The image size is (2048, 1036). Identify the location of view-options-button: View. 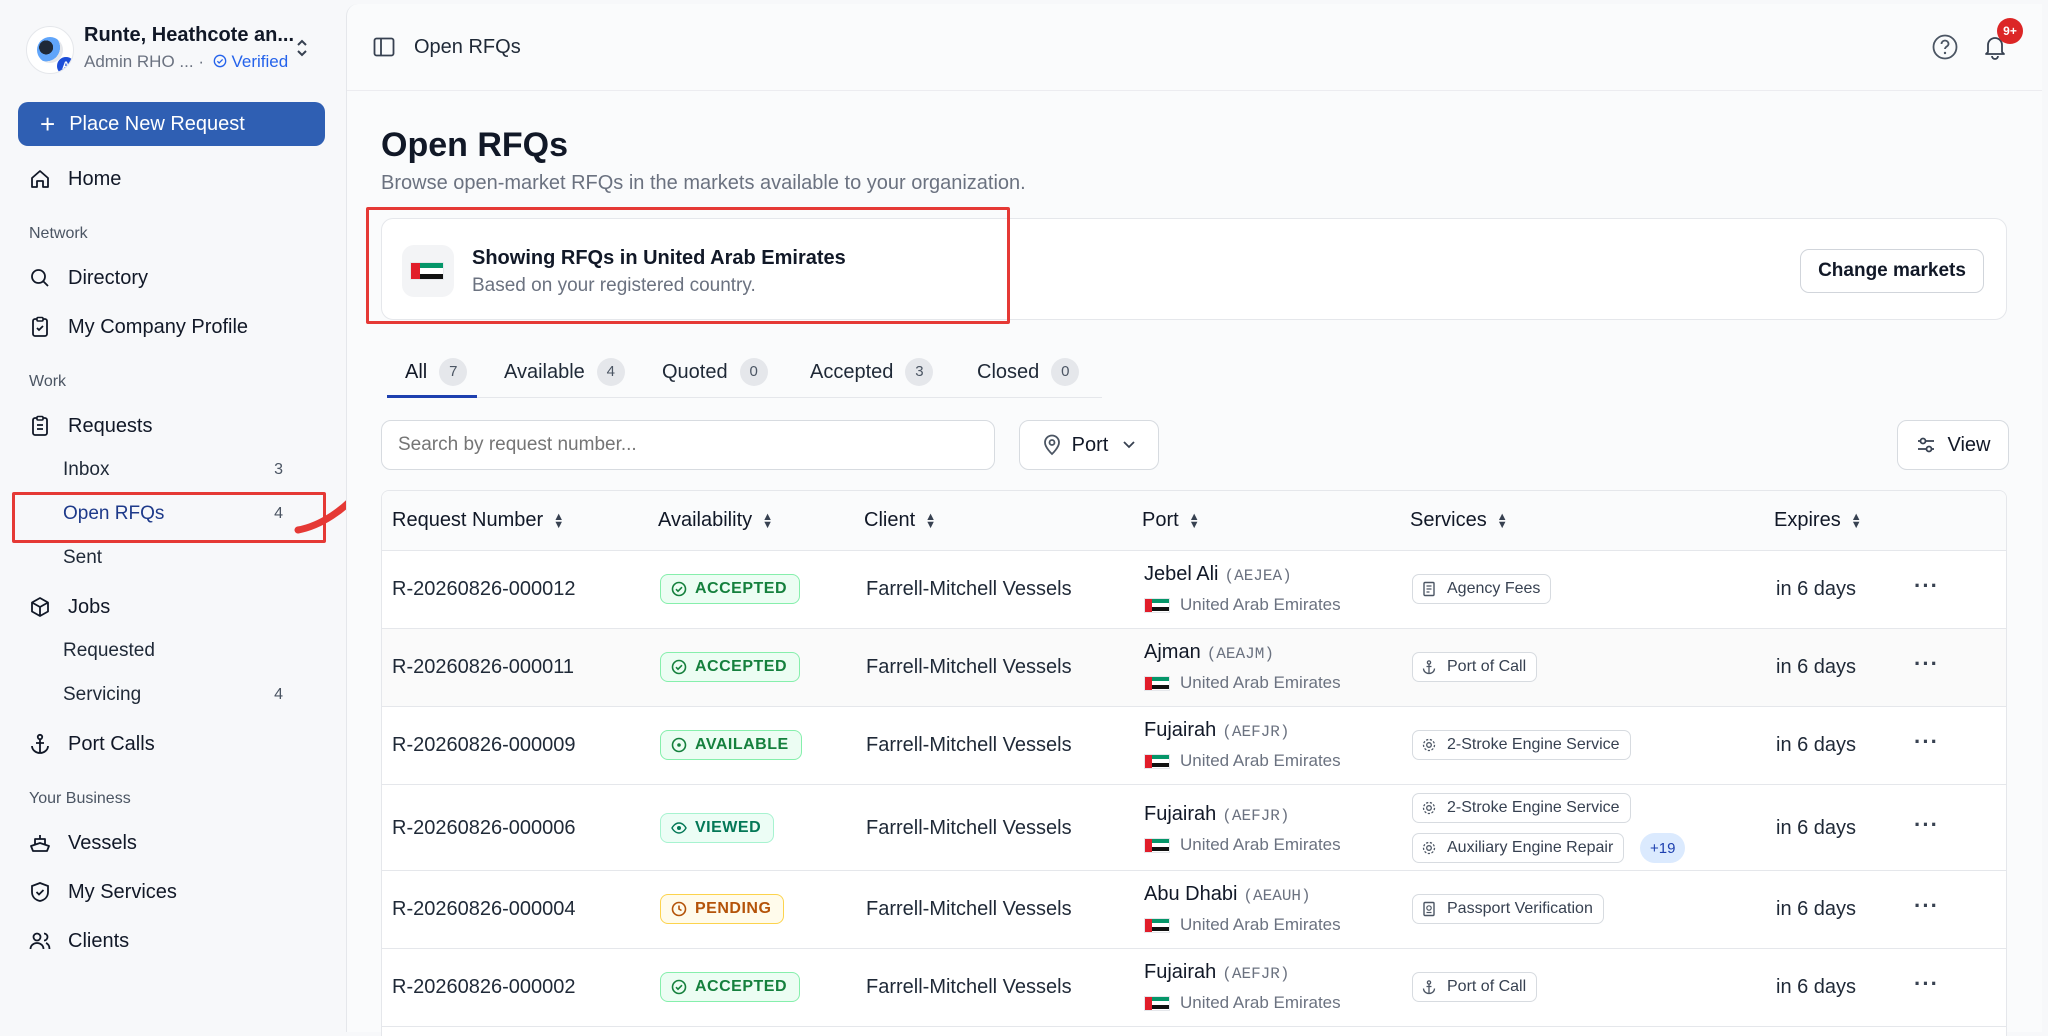
(1953, 445).